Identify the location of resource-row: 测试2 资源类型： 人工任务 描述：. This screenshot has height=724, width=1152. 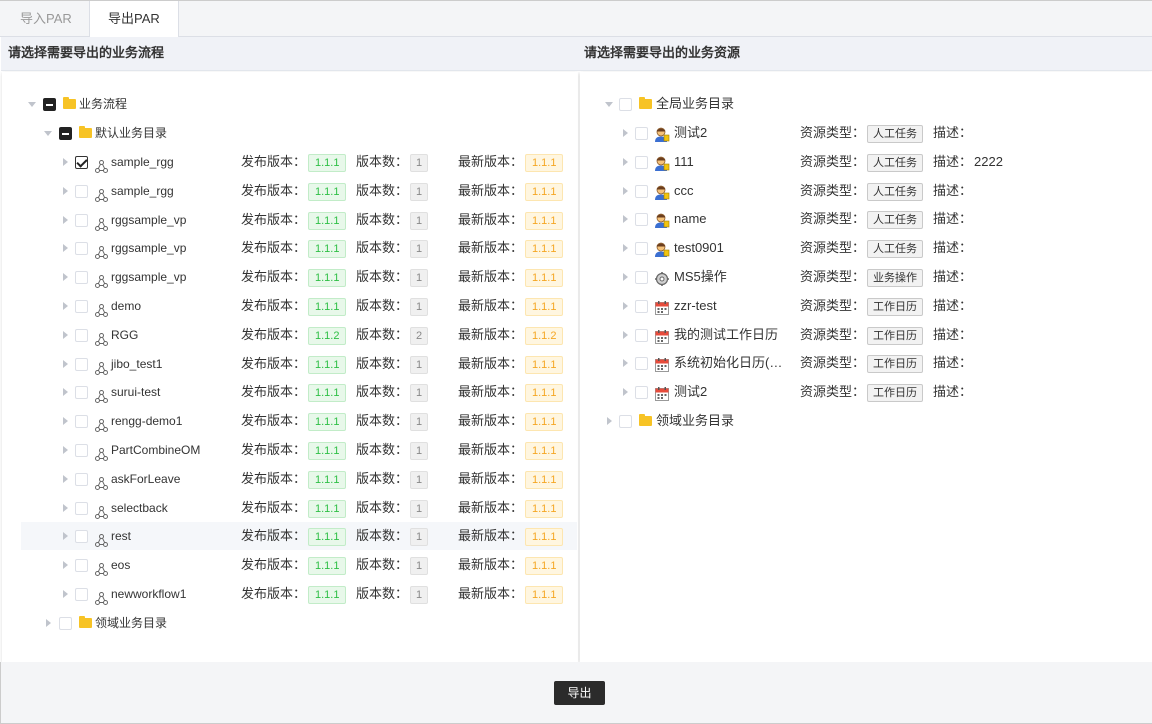
(866, 133).